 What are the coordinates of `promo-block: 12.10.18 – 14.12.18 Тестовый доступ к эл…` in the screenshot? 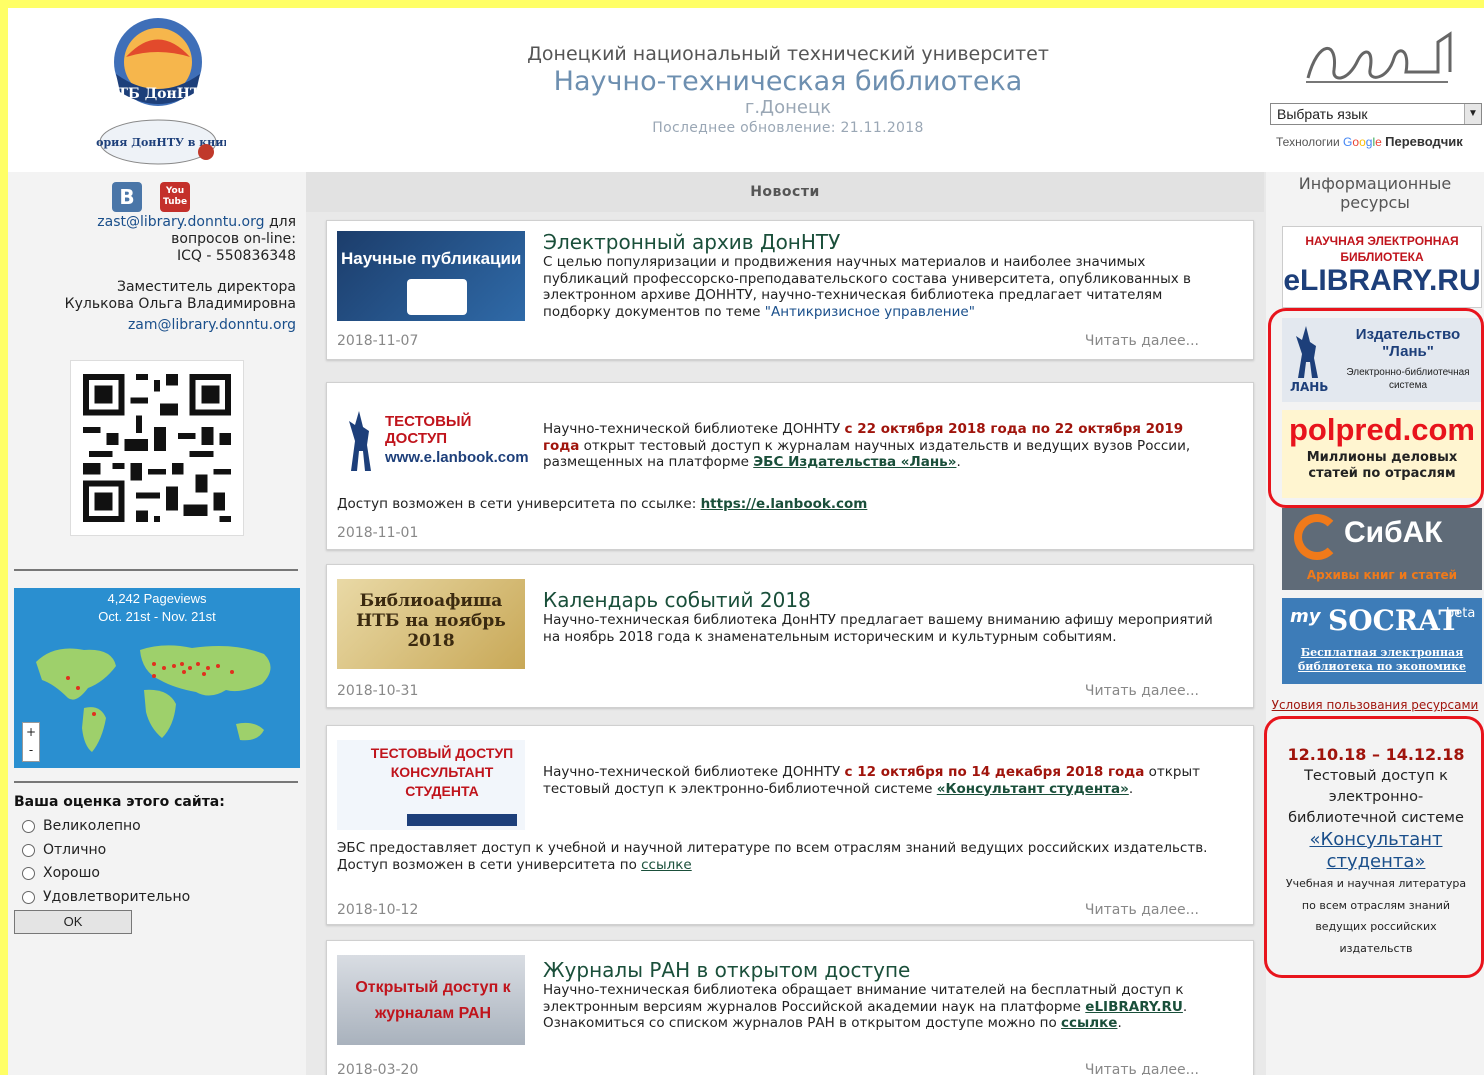 It's located at (1376, 851).